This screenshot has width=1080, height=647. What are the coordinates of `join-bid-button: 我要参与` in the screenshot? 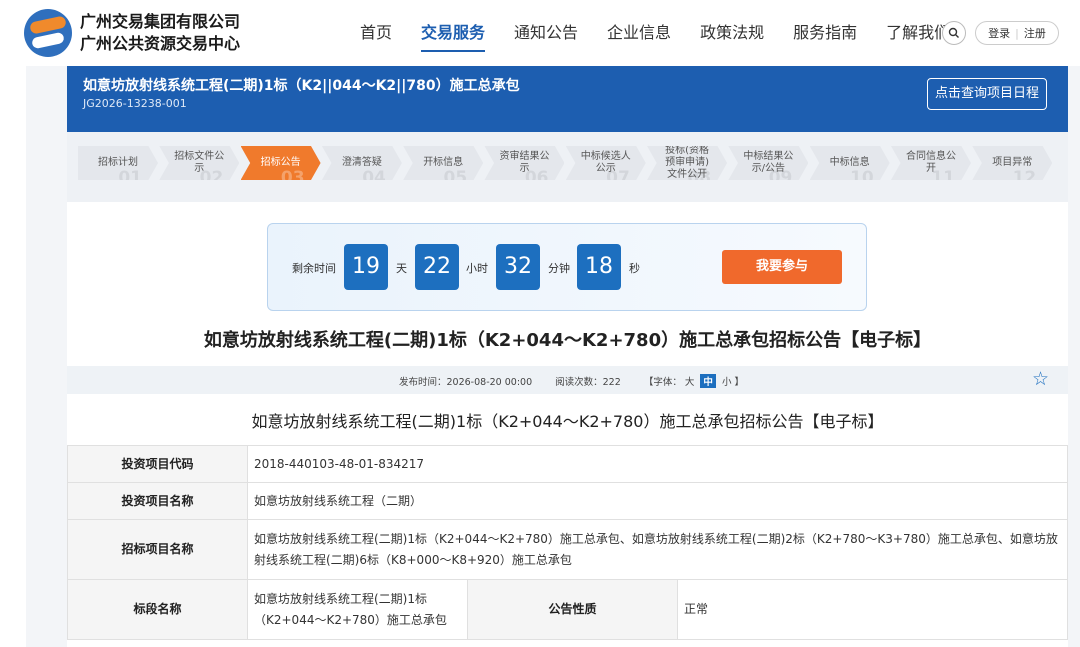 It's located at (782, 267).